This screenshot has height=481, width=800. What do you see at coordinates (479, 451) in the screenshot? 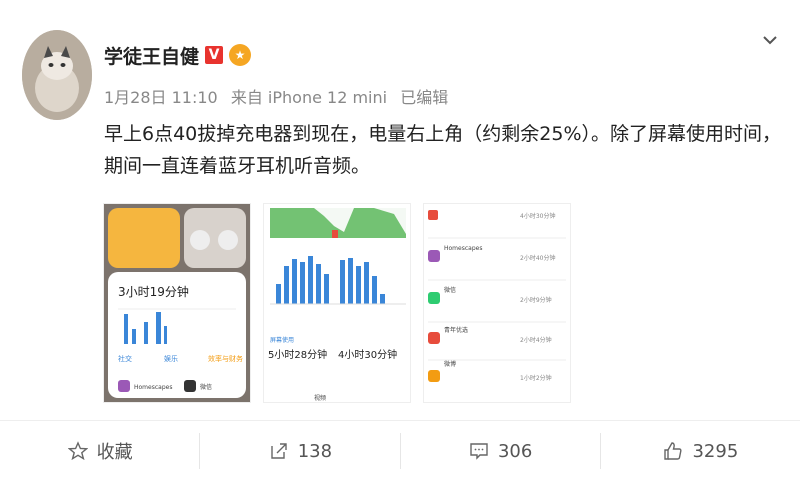
I see `comment-icon` at bounding box center [479, 451].